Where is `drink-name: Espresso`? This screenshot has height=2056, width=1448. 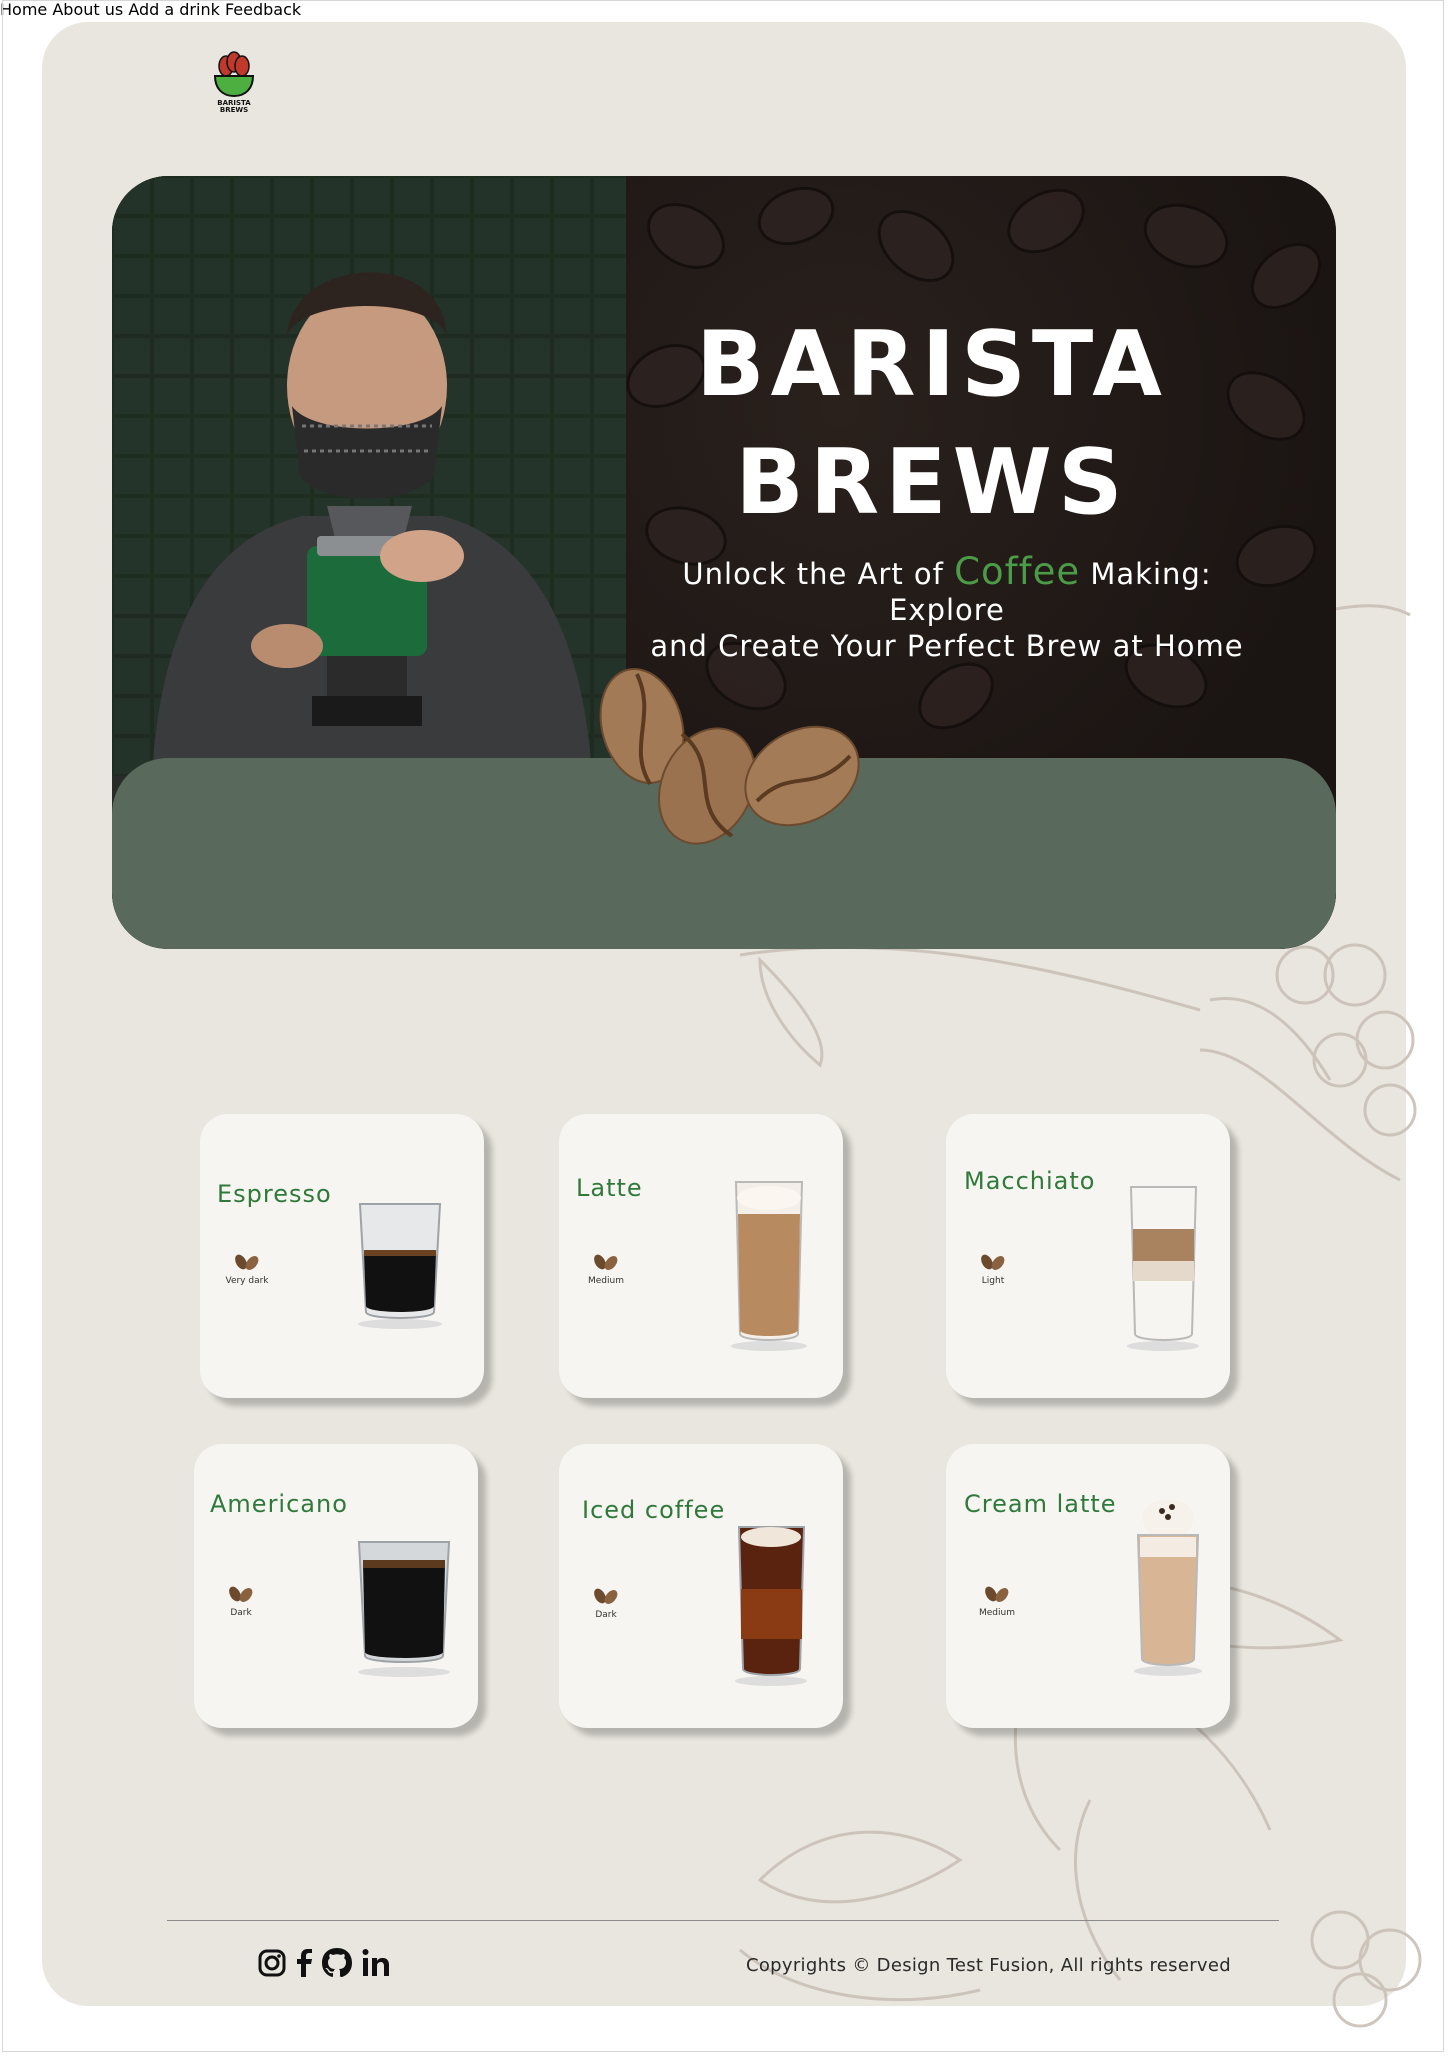
drink-name: Espresso is located at coordinates (274, 1194).